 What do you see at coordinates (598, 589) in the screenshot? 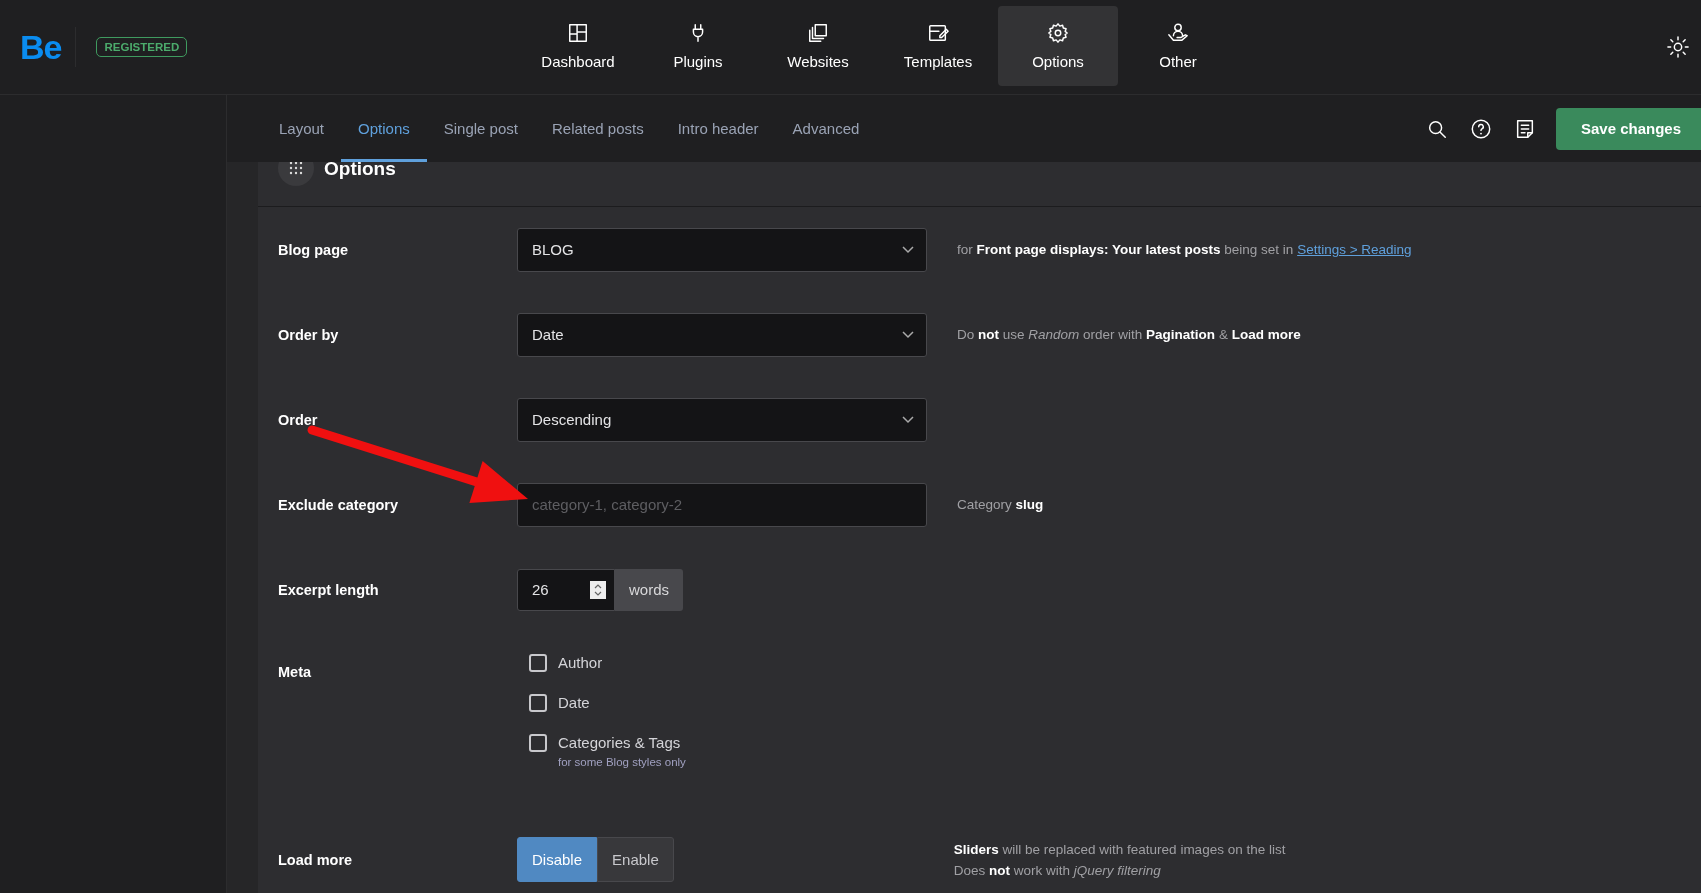
I see `spinner-icon` at bounding box center [598, 589].